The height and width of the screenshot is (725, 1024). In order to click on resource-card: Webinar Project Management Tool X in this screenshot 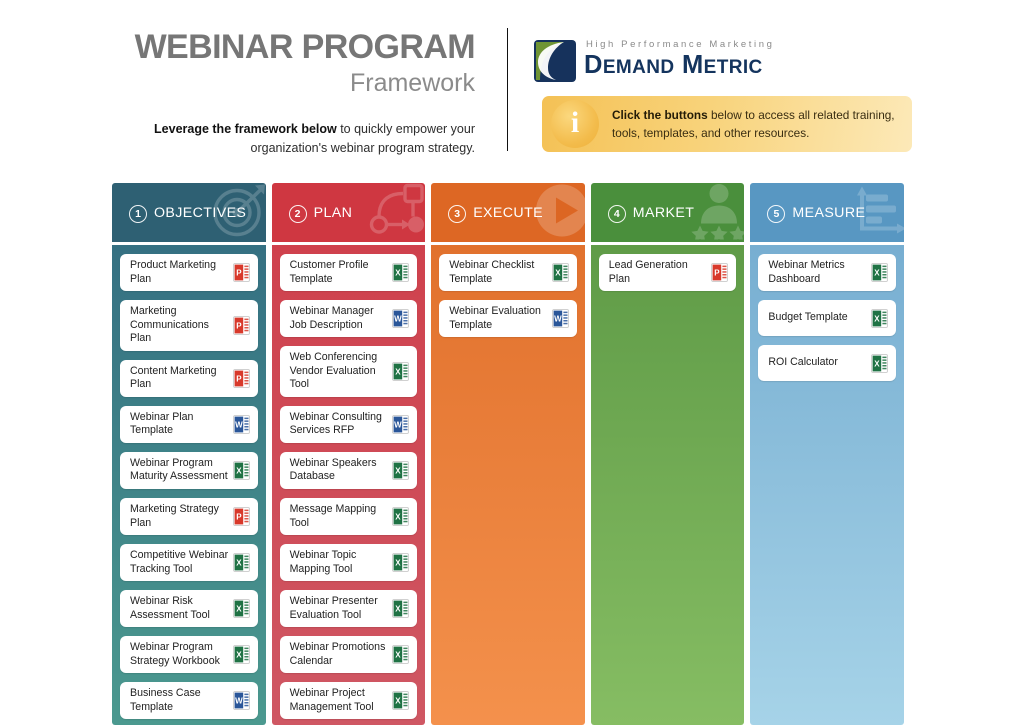, I will do `click(348, 701)`.